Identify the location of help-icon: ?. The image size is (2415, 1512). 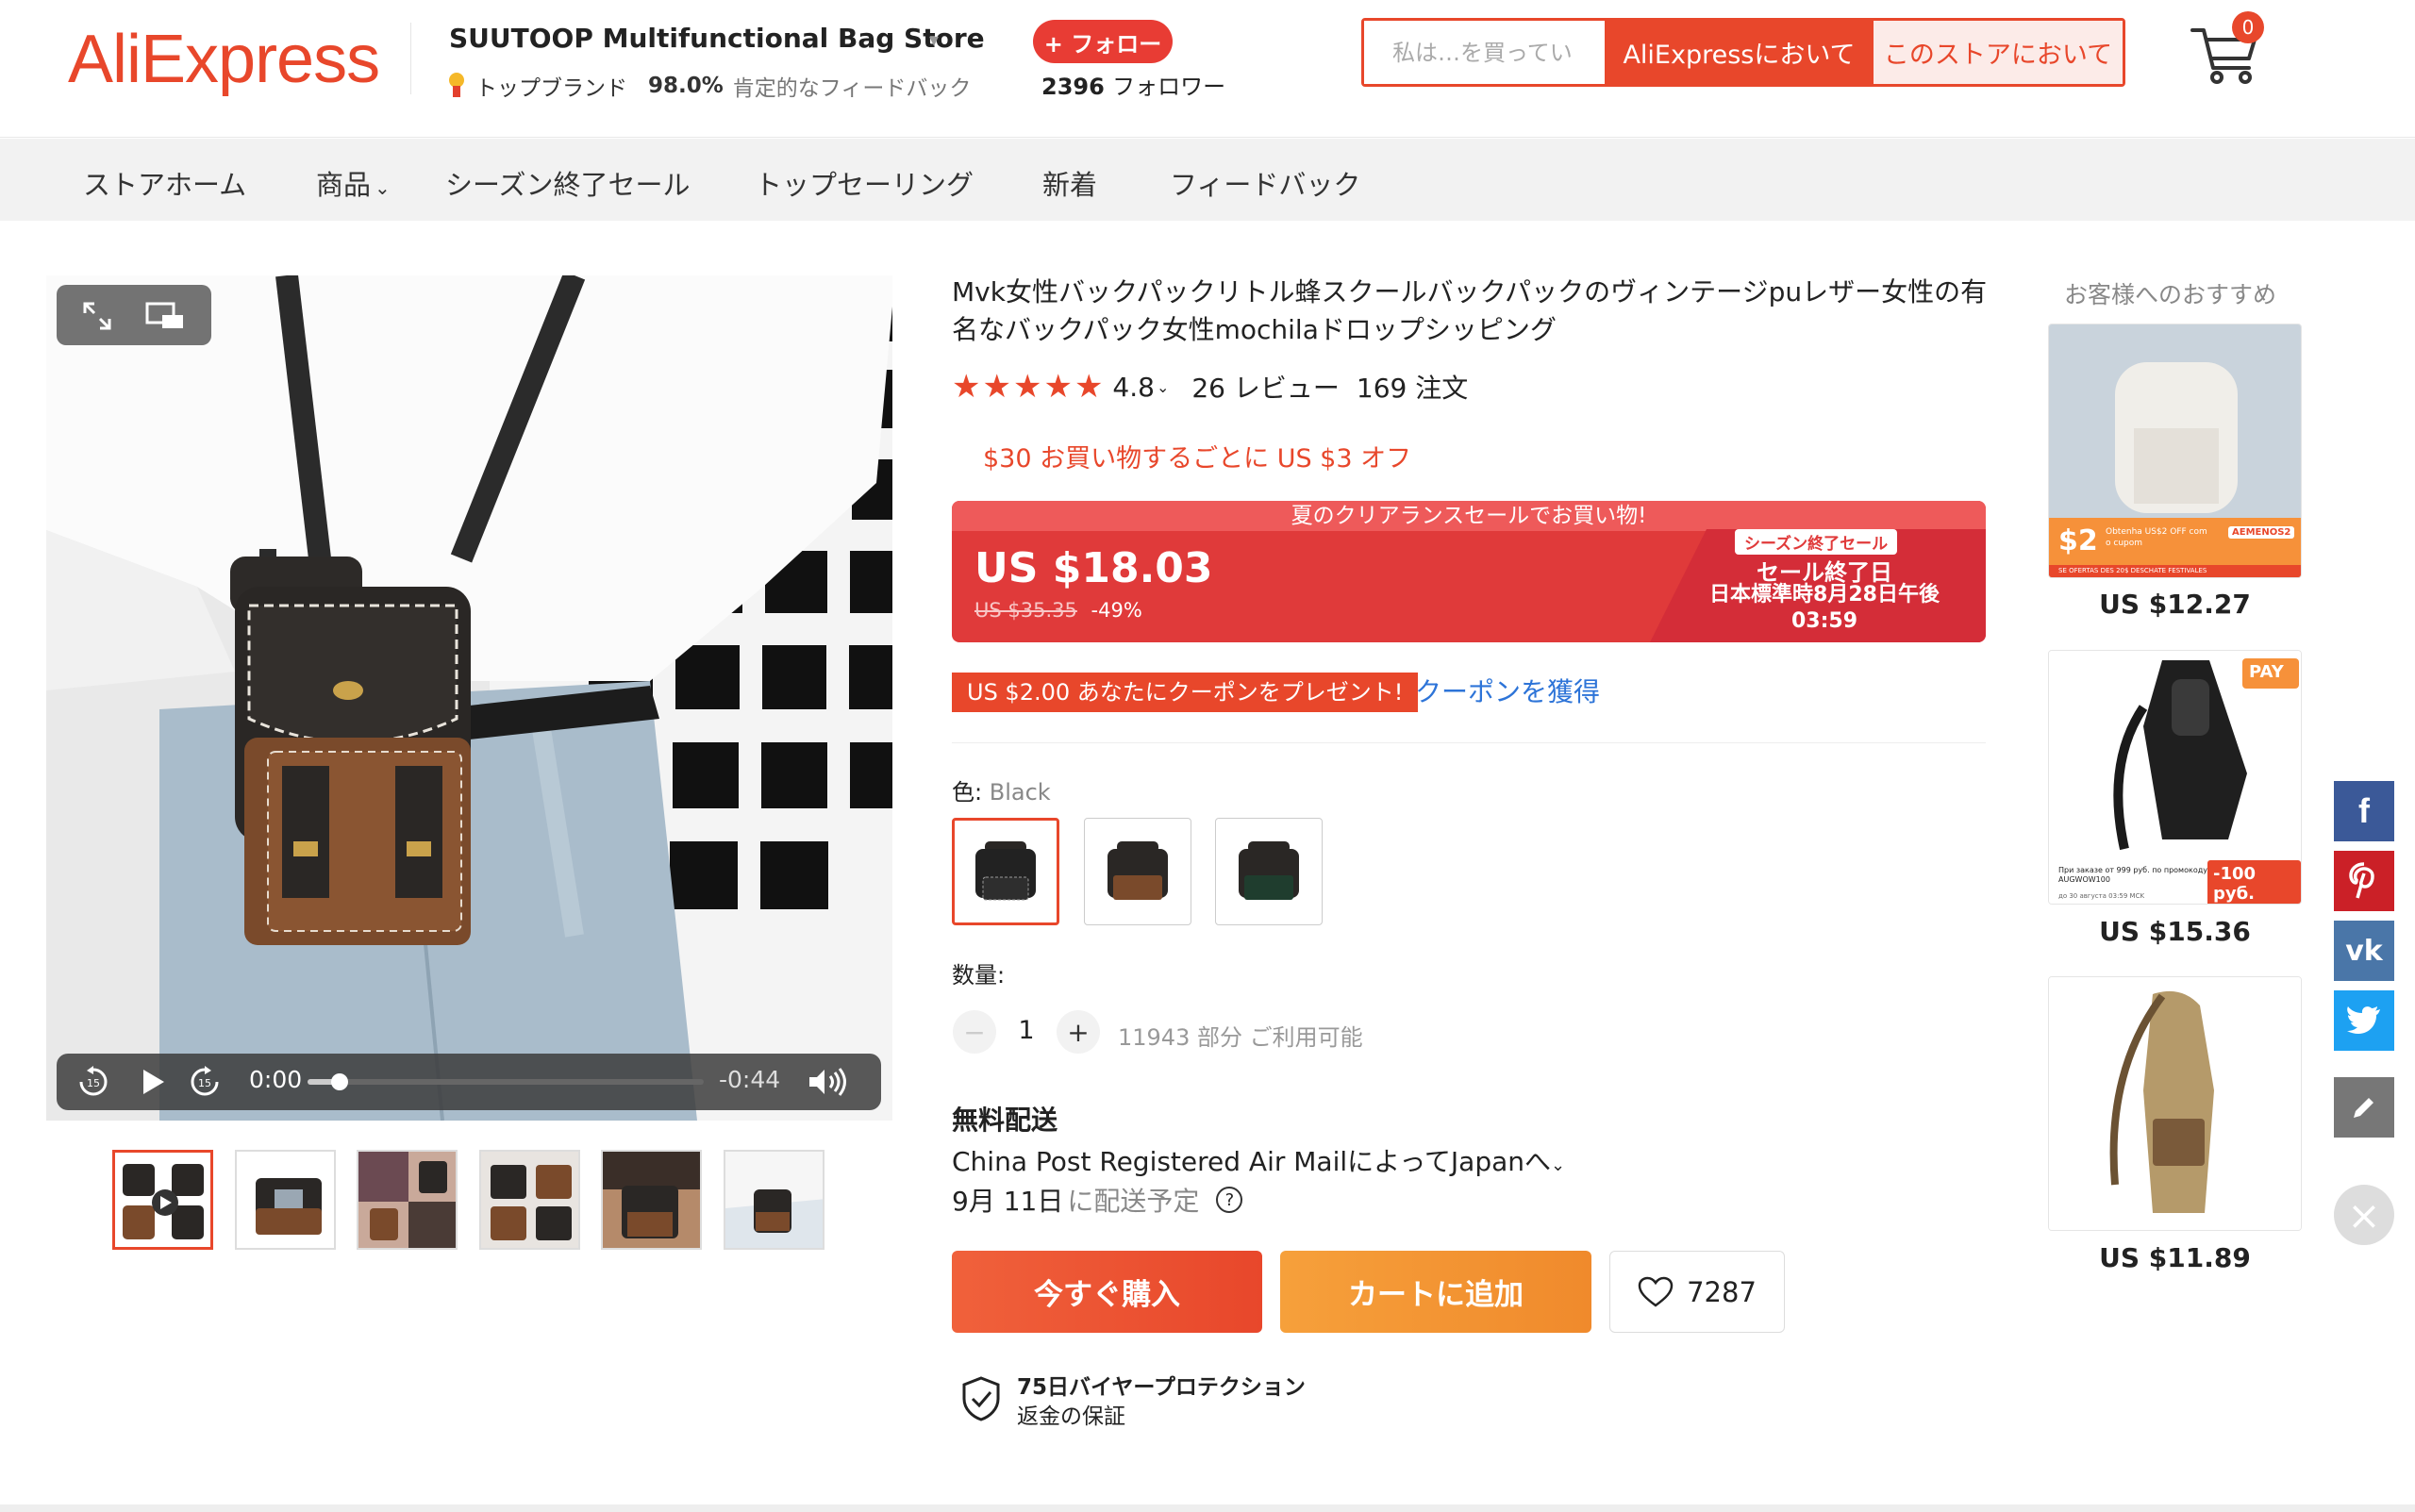
(1229, 1200).